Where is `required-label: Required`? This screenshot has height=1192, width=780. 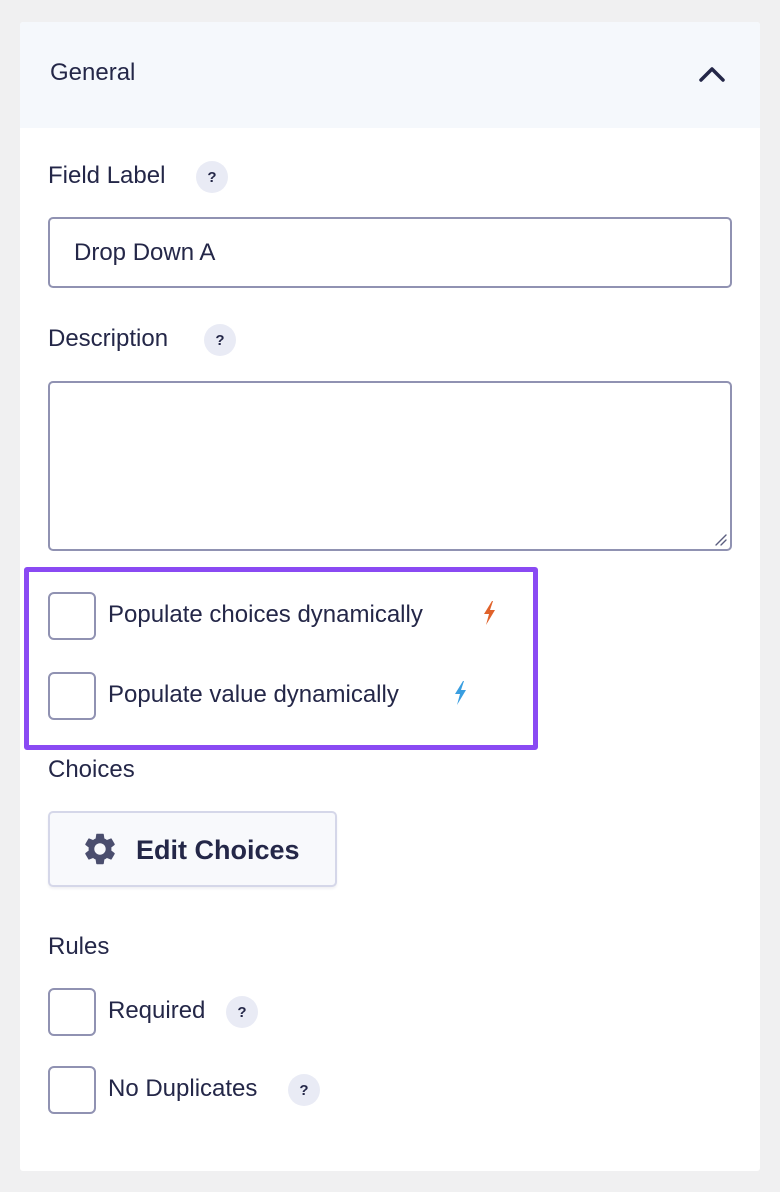 required-label: Required is located at coordinates (157, 1010).